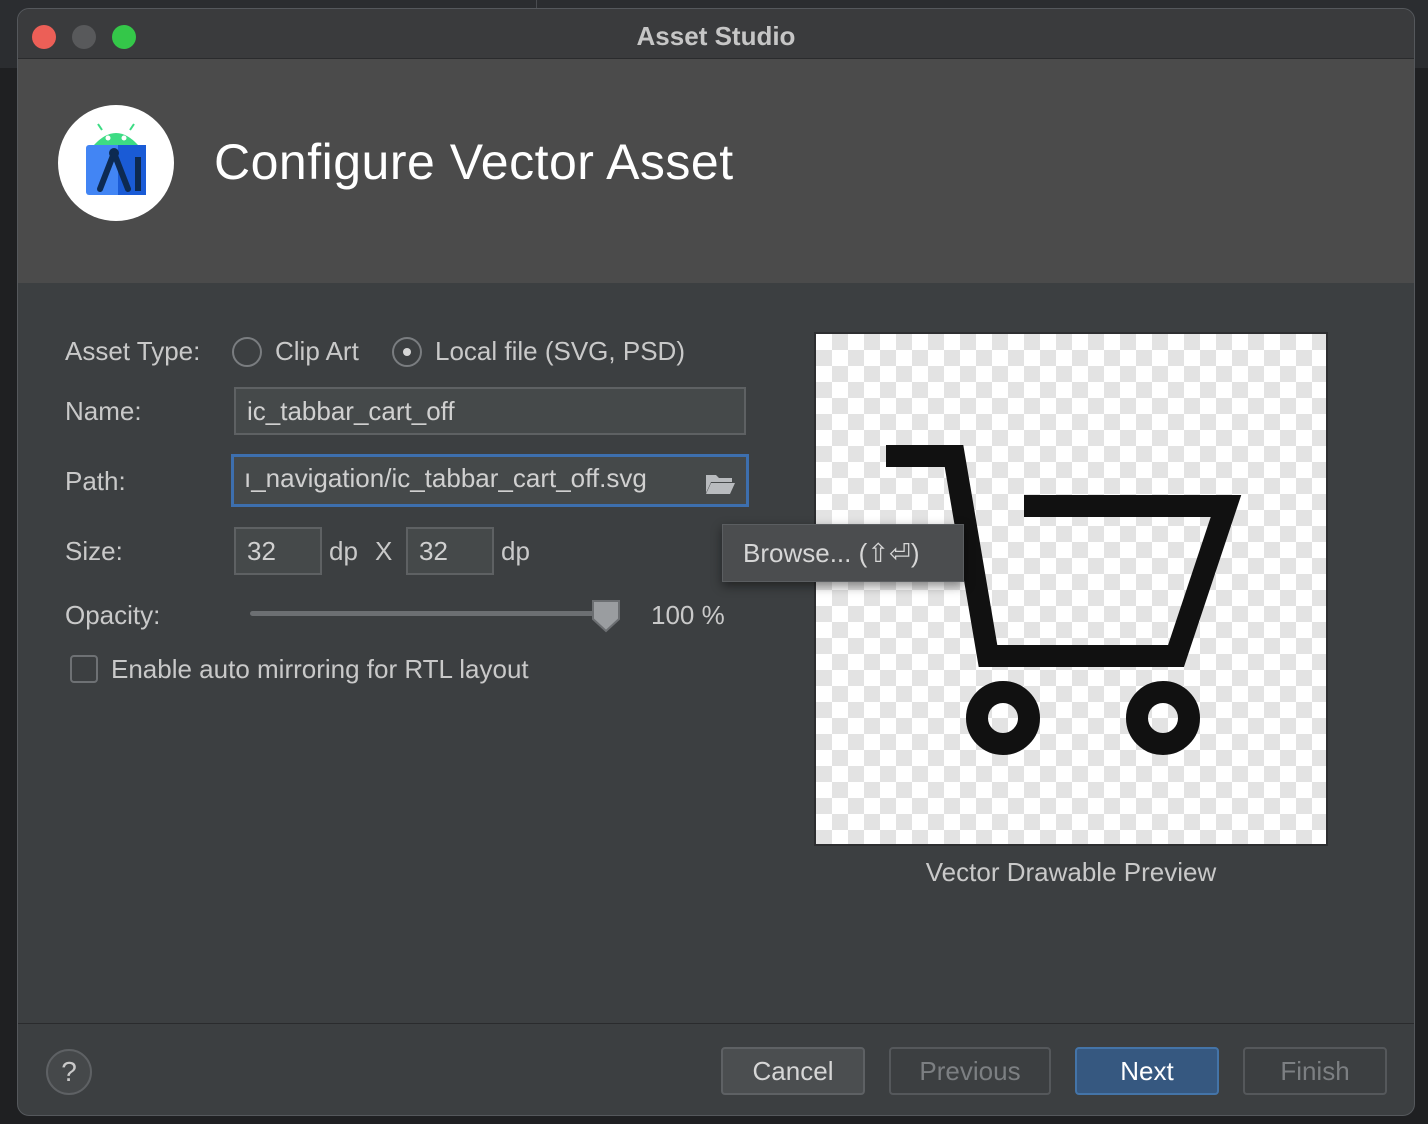 The height and width of the screenshot is (1124, 1428). Describe the element at coordinates (317, 351) in the screenshot. I see `radio-clip-art-label: Clip Art` at that location.